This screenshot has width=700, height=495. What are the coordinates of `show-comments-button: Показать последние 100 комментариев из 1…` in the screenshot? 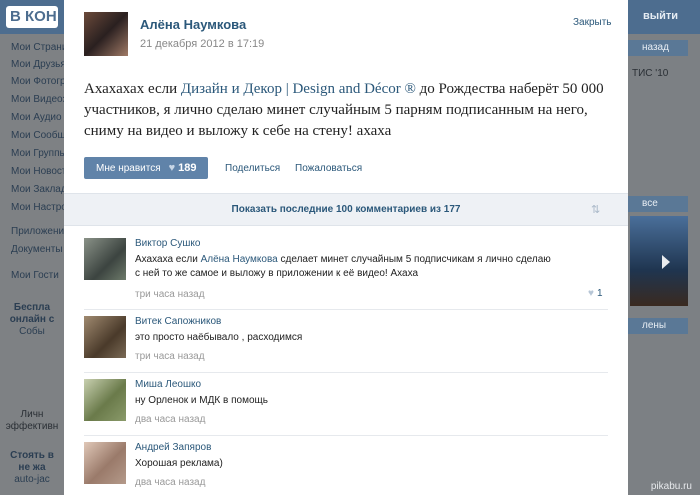 It's located at (346, 209).